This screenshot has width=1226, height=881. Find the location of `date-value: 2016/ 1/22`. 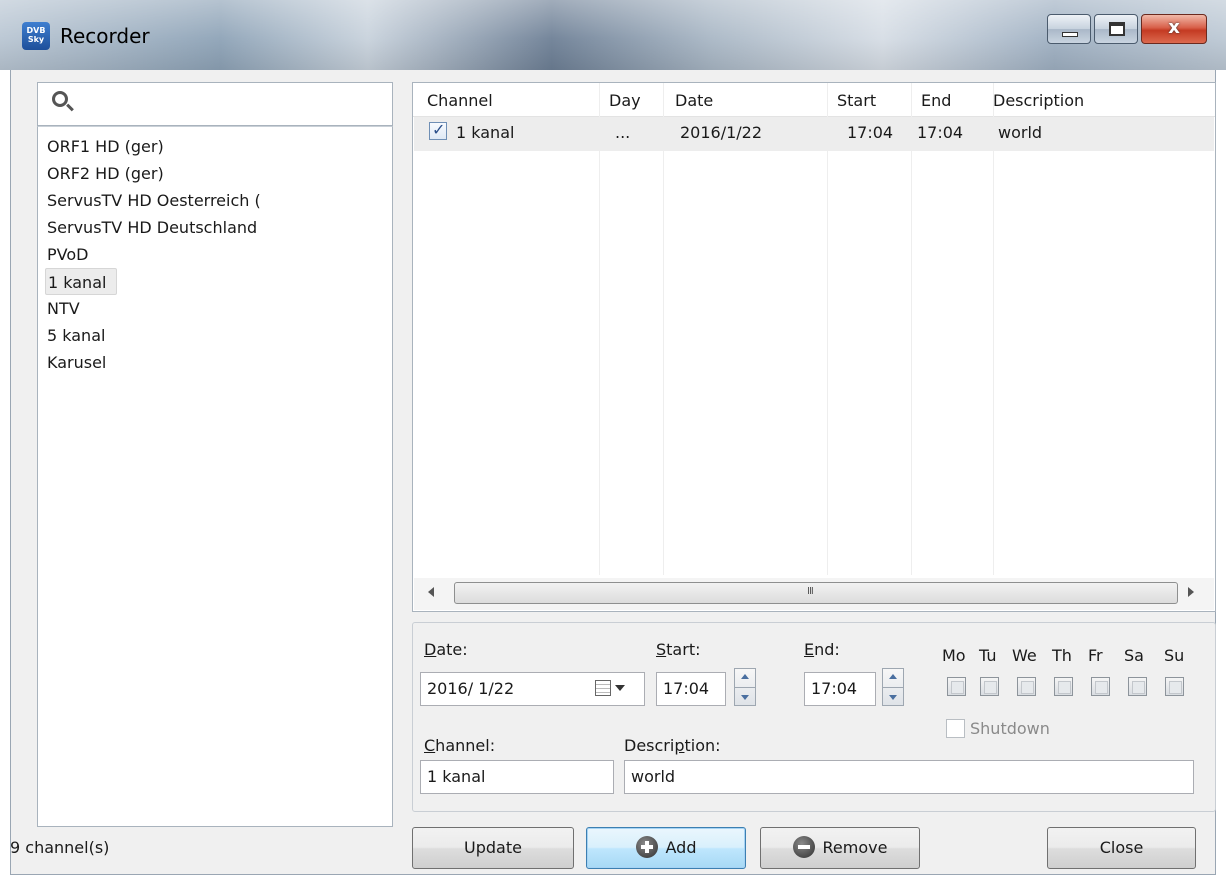

date-value: 2016/ 1/22 is located at coordinates (471, 688).